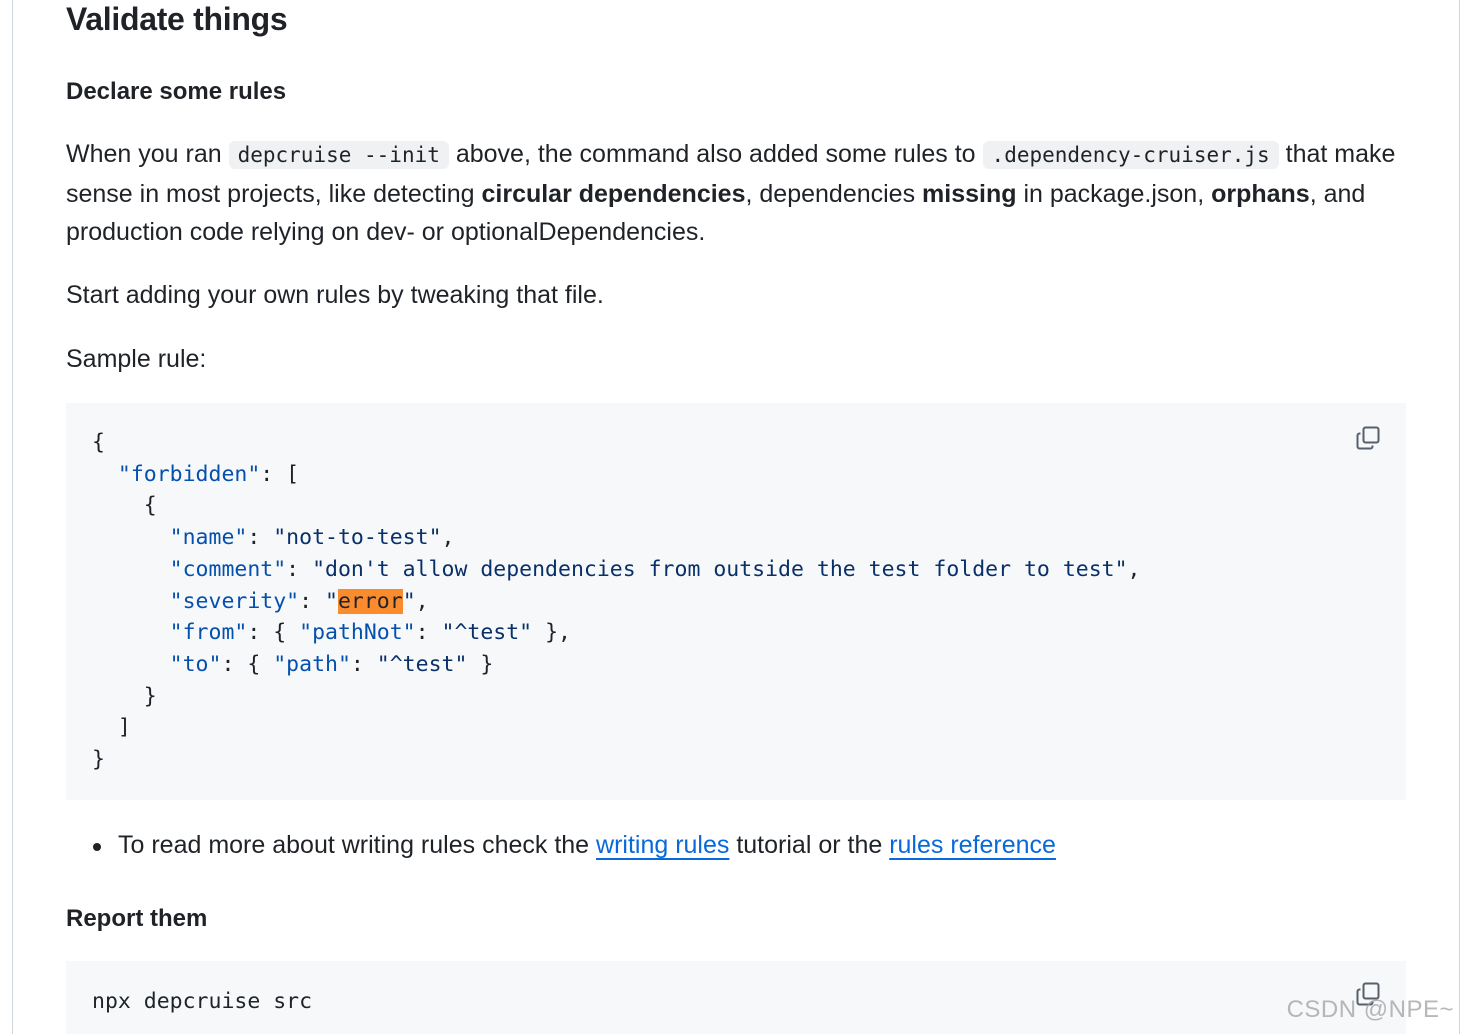 This screenshot has width=1462, height=1034. Describe the element at coordinates (195, 664) in the screenshot. I see `code-key: "to"` at that location.